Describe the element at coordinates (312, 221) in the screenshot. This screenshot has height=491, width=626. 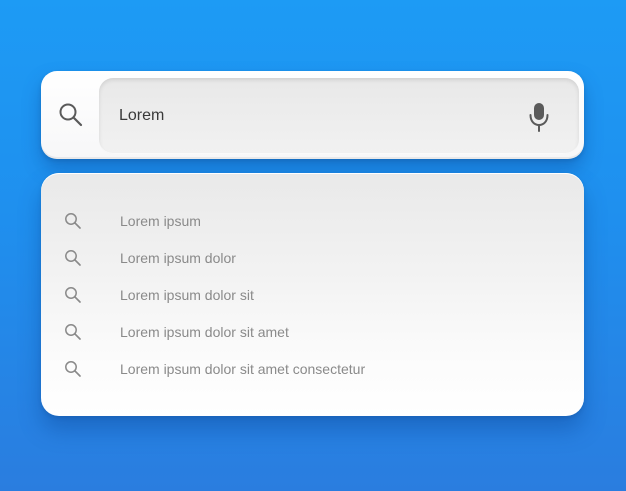
I see `suggestion-item: Lorem ipsum` at that location.